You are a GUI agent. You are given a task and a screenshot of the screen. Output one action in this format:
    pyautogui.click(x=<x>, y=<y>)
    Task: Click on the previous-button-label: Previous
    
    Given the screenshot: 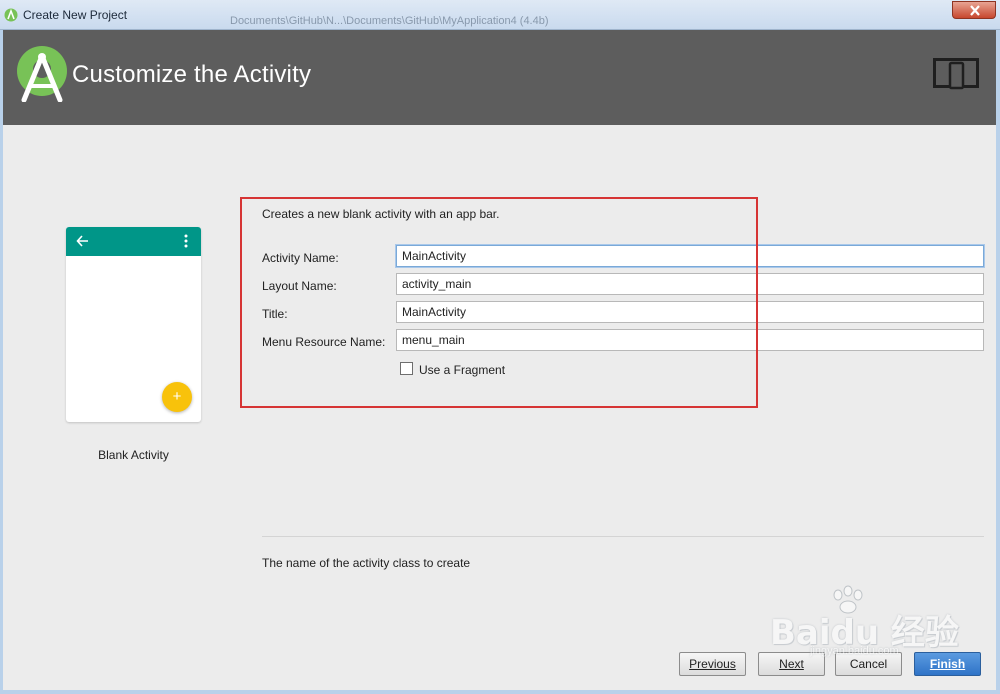 What is the action you would take?
    pyautogui.click(x=712, y=664)
    